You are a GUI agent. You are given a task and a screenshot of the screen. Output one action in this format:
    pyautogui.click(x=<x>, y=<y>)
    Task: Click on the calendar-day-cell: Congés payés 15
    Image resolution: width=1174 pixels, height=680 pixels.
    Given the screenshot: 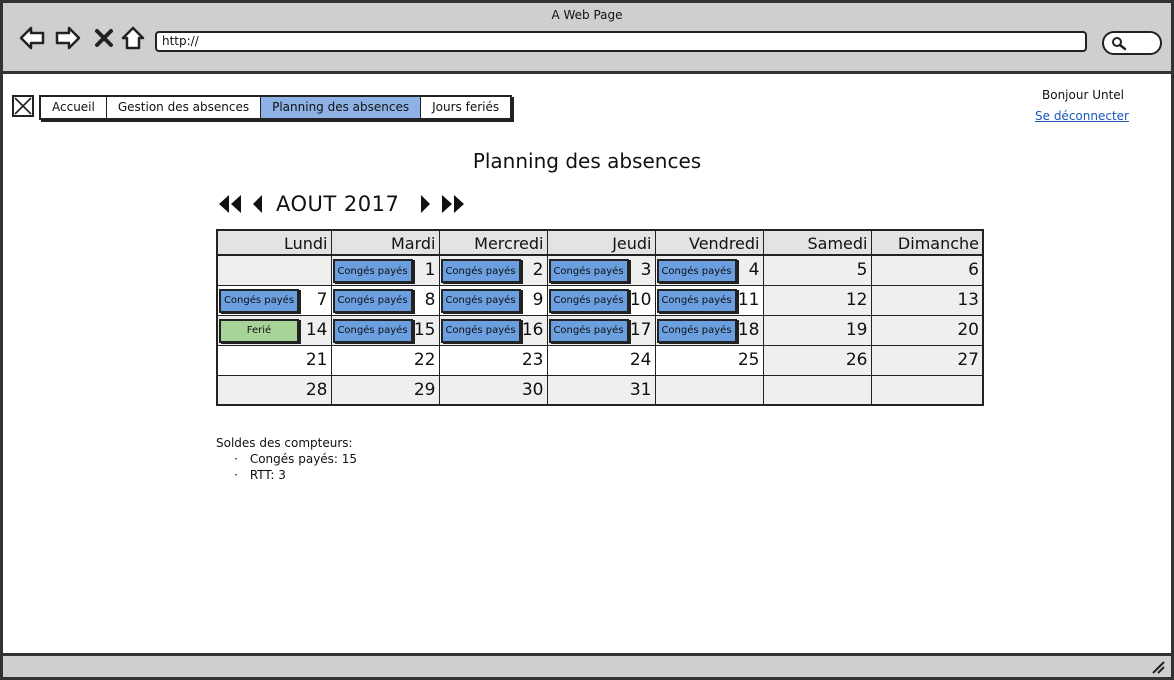 What is the action you would take?
    pyautogui.click(x=385, y=330)
    